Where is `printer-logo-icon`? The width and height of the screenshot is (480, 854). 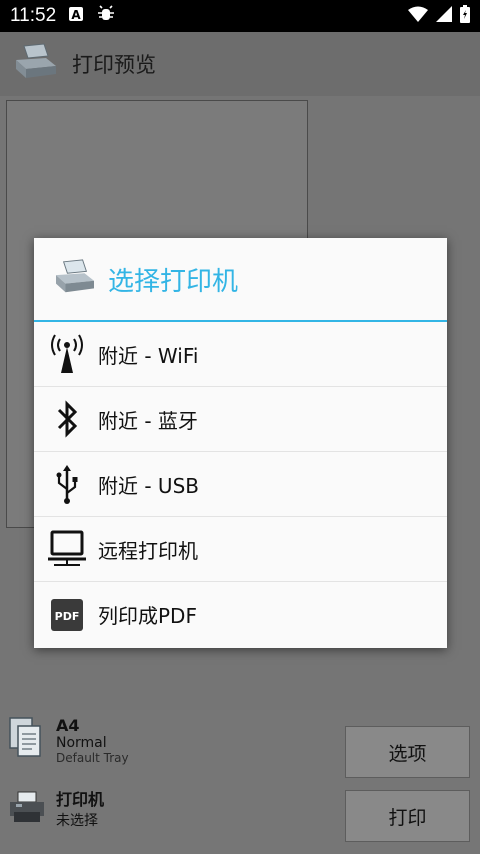 printer-logo-icon is located at coordinates (75, 279).